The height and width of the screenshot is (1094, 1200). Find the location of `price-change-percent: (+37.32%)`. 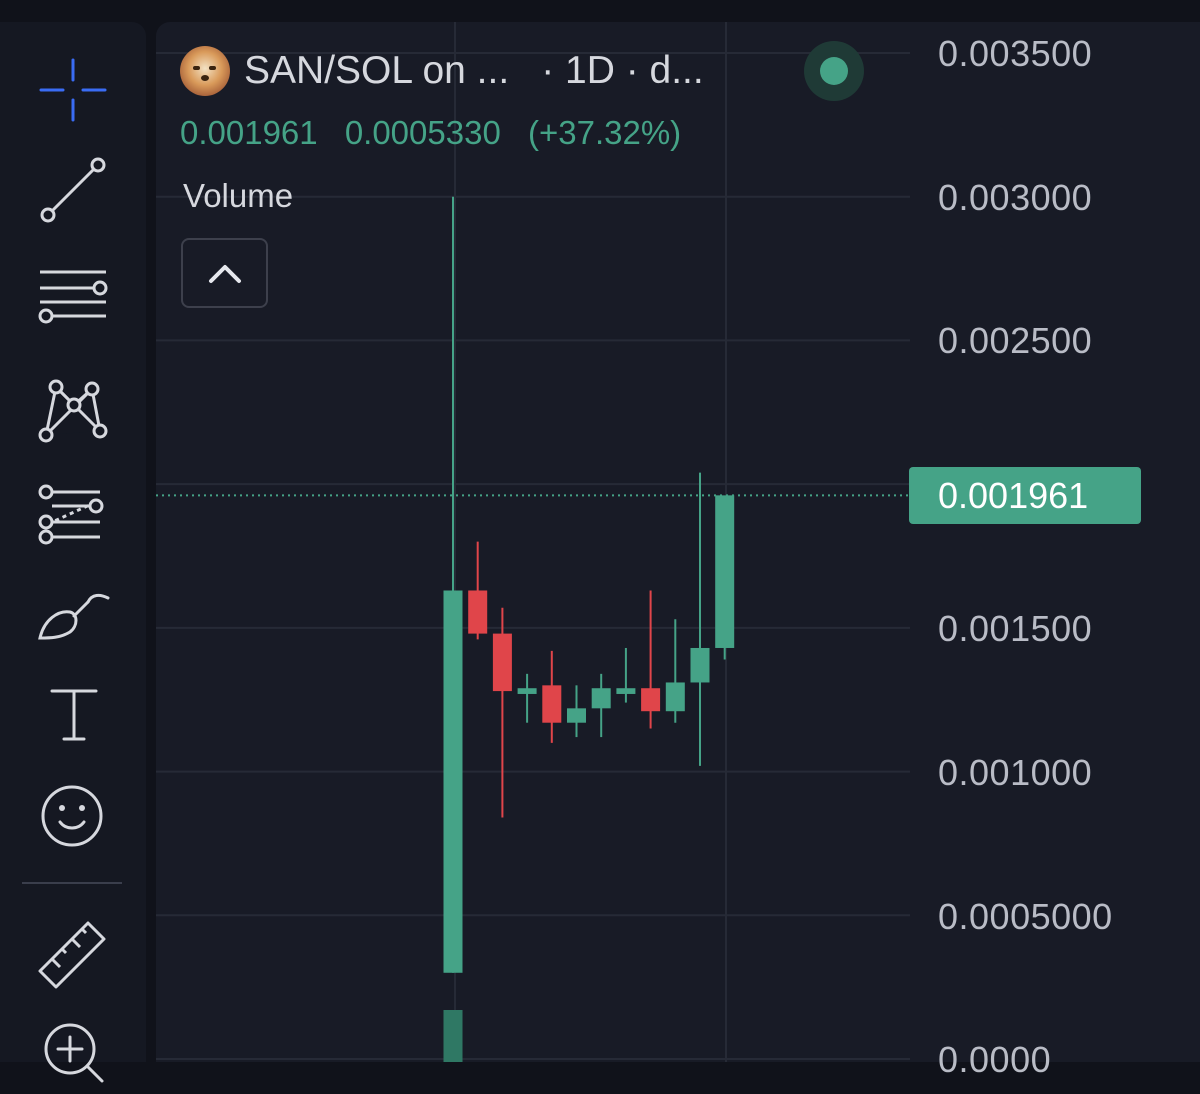

price-change-percent: (+37.32%) is located at coordinates (604, 132).